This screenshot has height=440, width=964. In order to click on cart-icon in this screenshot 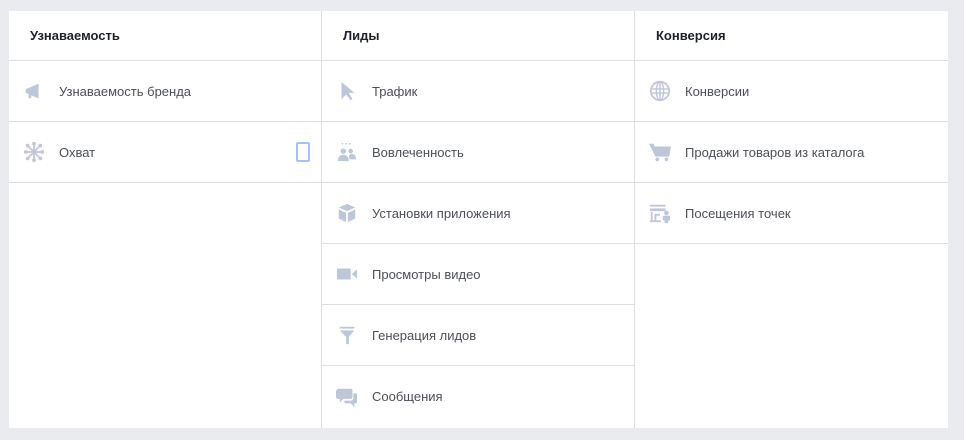, I will do `click(660, 152)`.